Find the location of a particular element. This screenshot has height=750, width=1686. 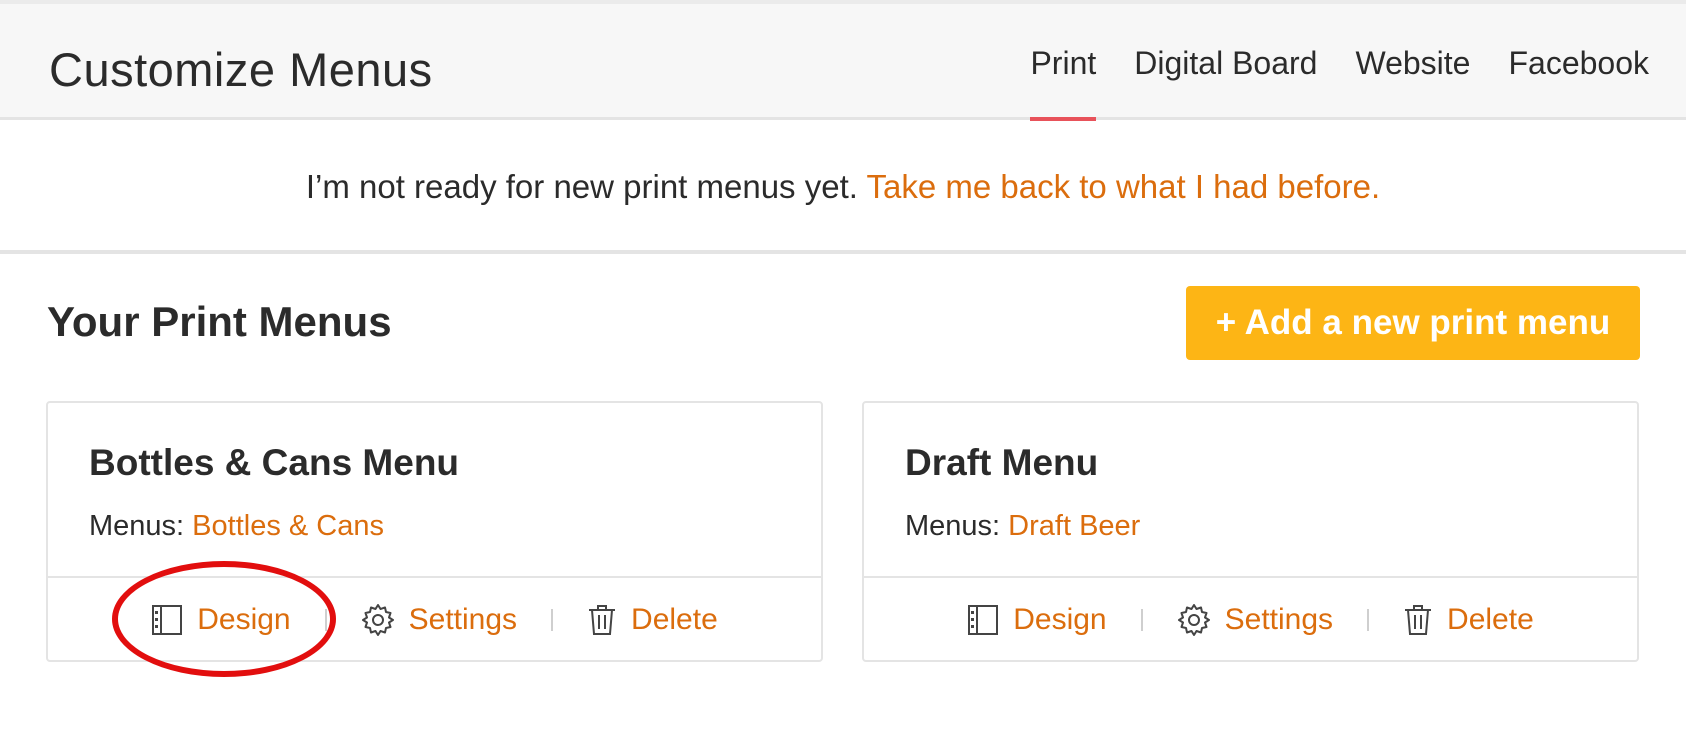

card-title: Draft Menu is located at coordinates (1002, 462).